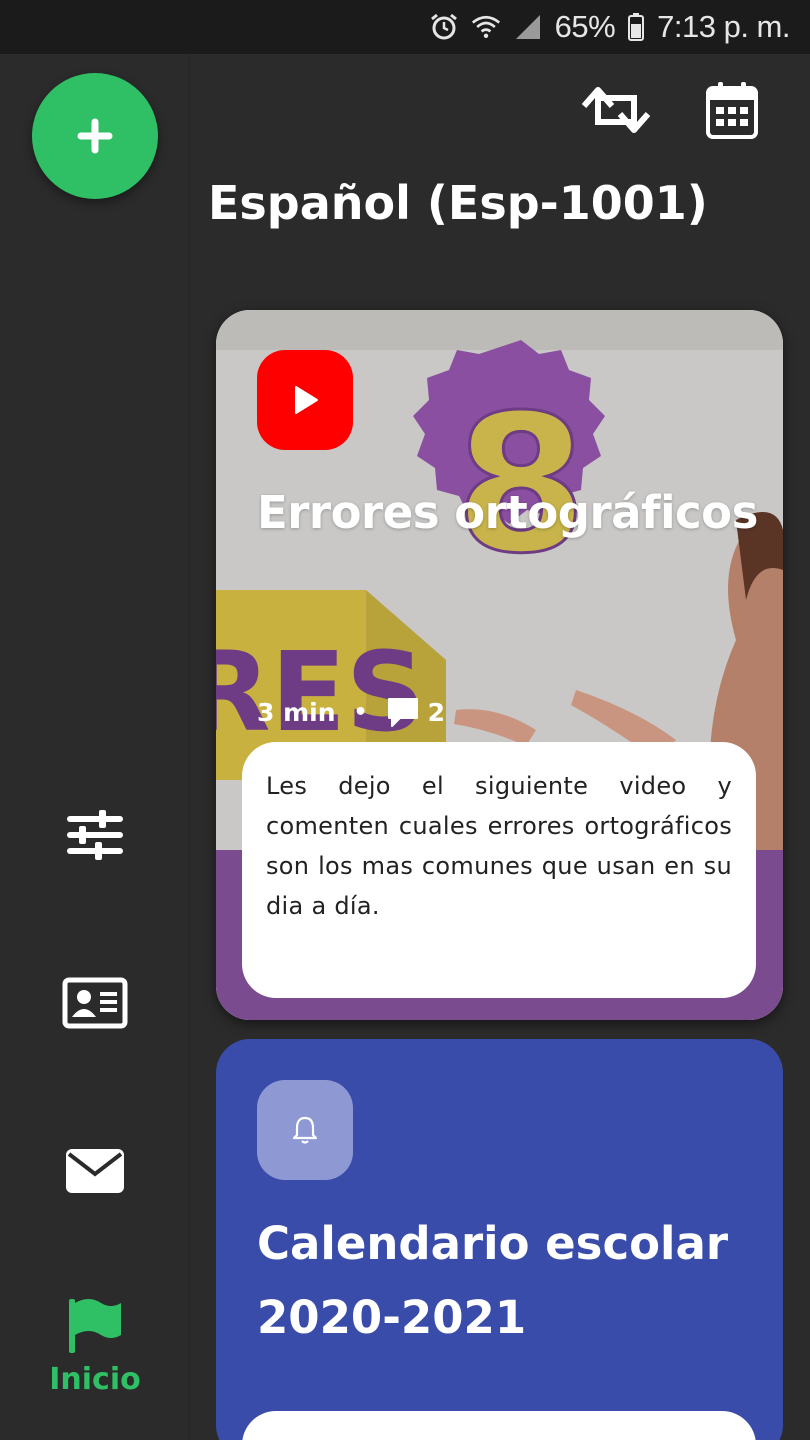 This screenshot has height=1440, width=810. What do you see at coordinates (436, 712) in the screenshot?
I see `comments-number: 2` at bounding box center [436, 712].